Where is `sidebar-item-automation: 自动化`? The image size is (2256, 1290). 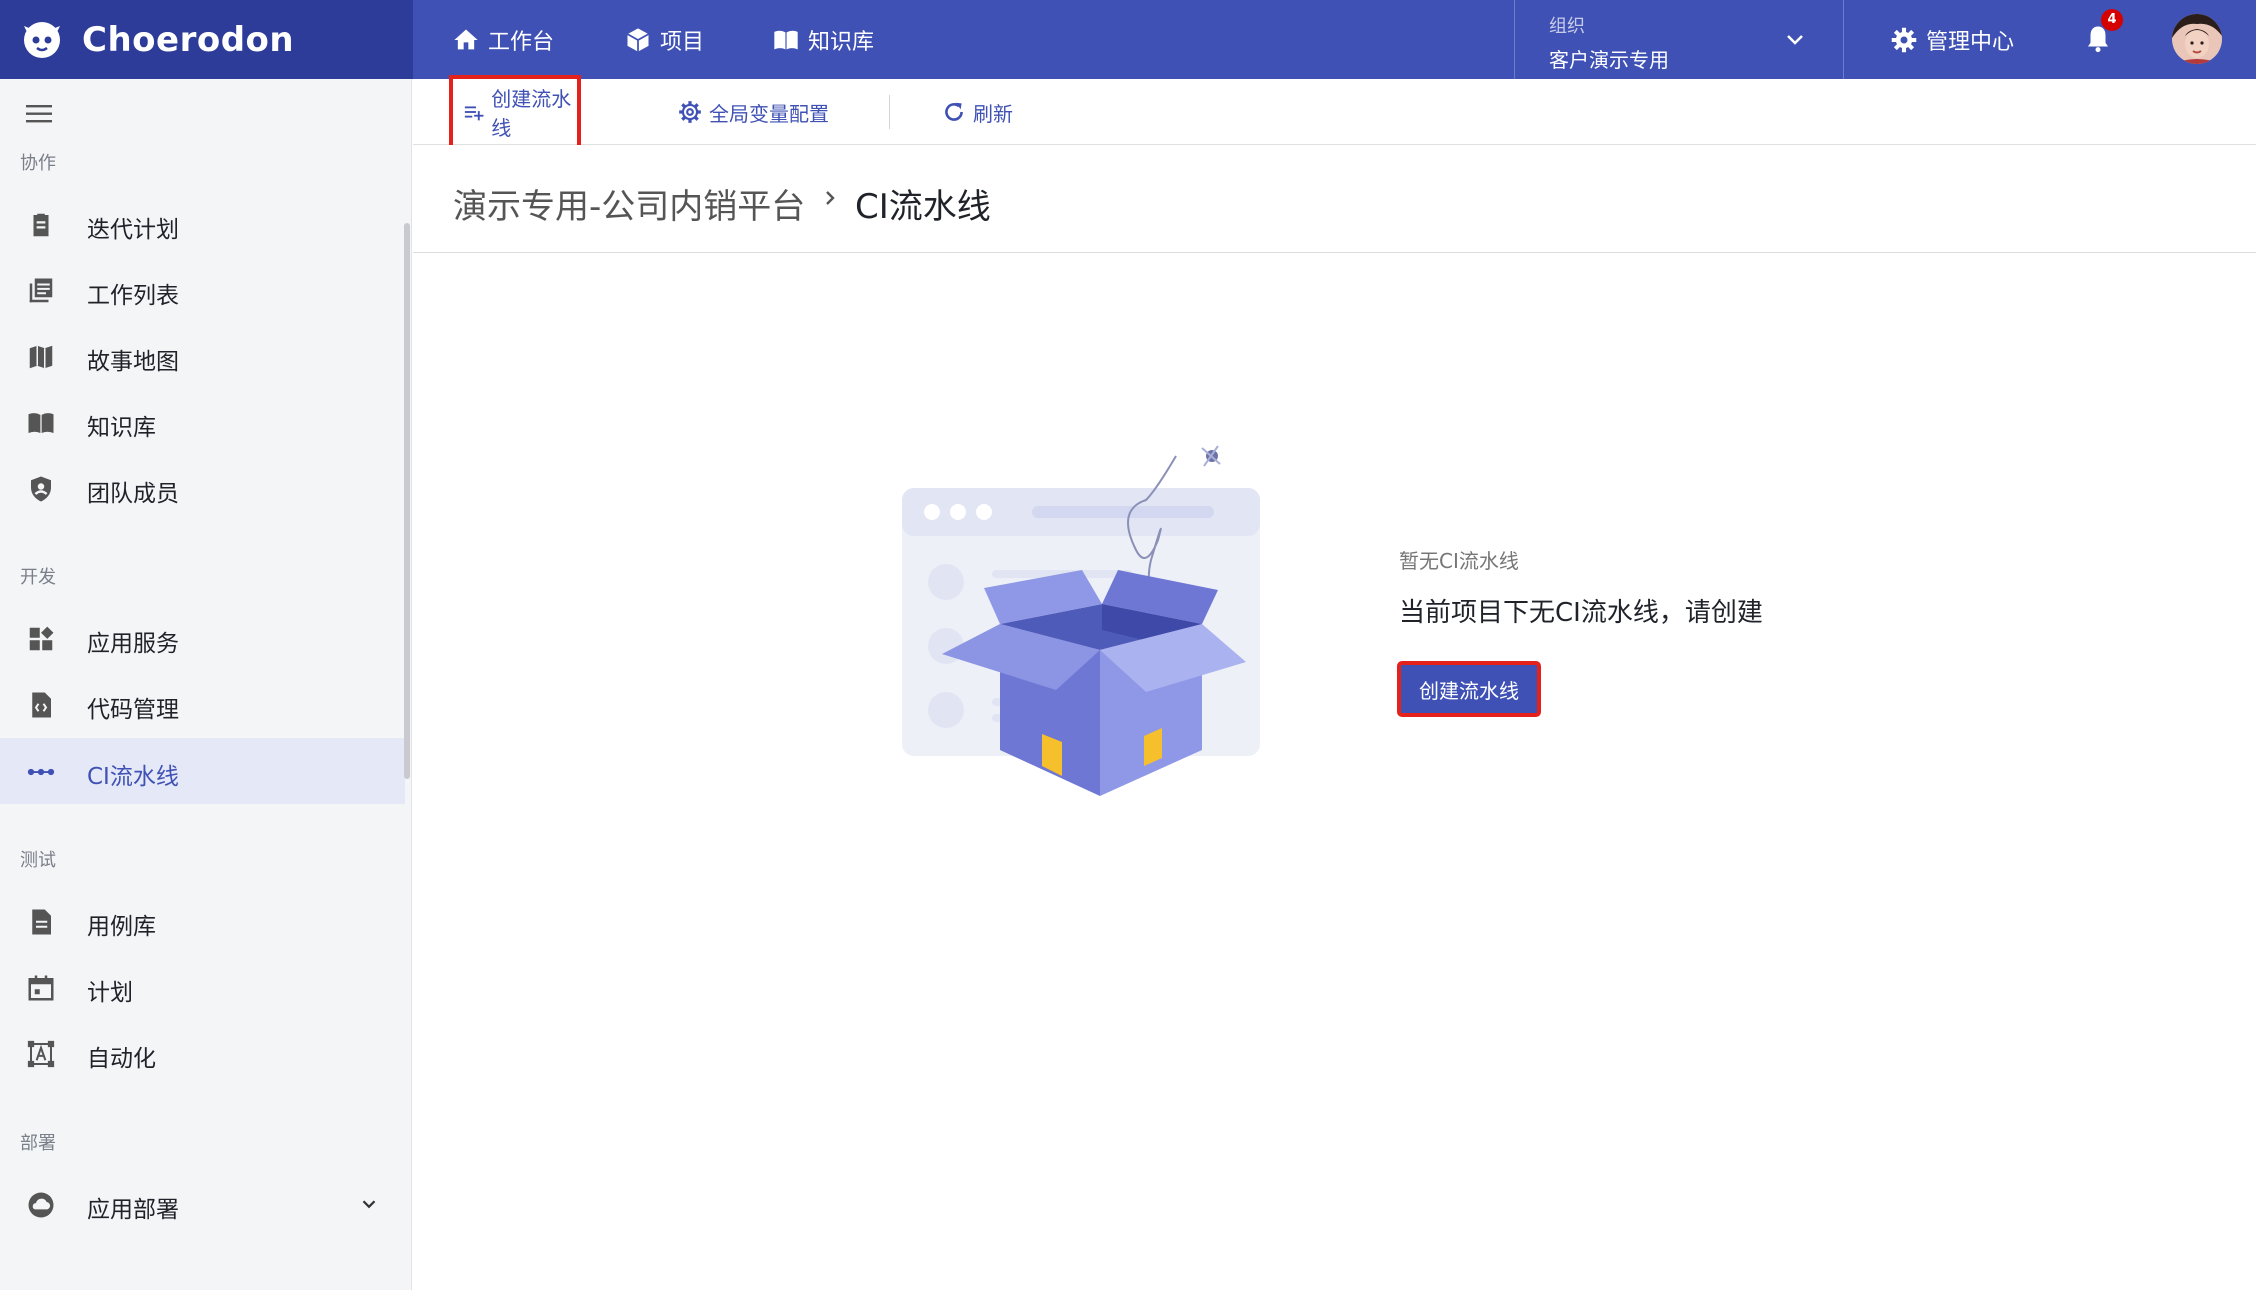 sidebar-item-automation: 自动化 is located at coordinates (202, 1053).